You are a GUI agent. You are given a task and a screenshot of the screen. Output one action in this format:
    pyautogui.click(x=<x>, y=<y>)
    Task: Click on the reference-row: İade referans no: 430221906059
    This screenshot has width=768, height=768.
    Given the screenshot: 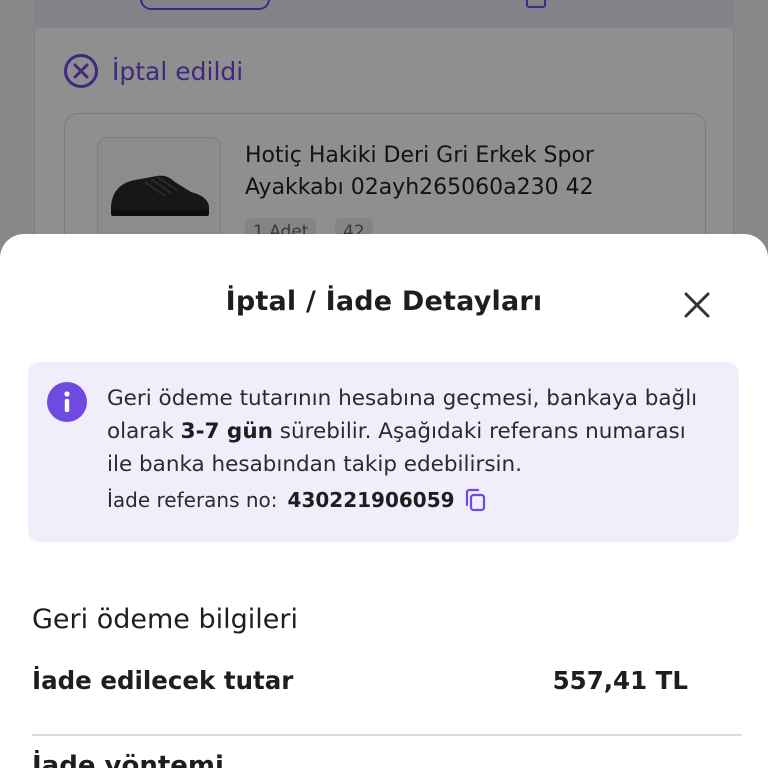 What is the action you would take?
    pyautogui.click(x=298, y=500)
    